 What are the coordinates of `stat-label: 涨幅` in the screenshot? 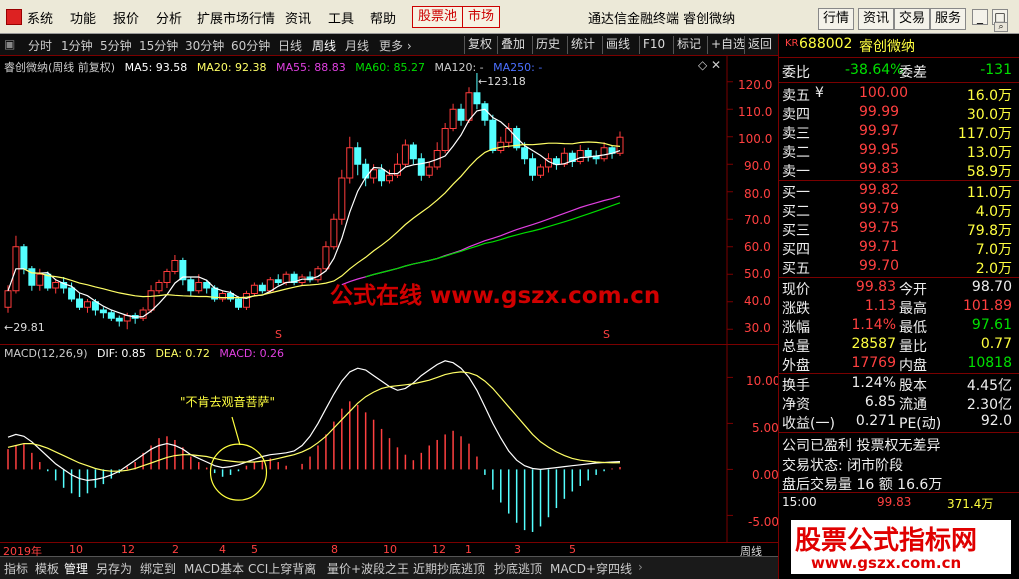 It's located at (796, 328).